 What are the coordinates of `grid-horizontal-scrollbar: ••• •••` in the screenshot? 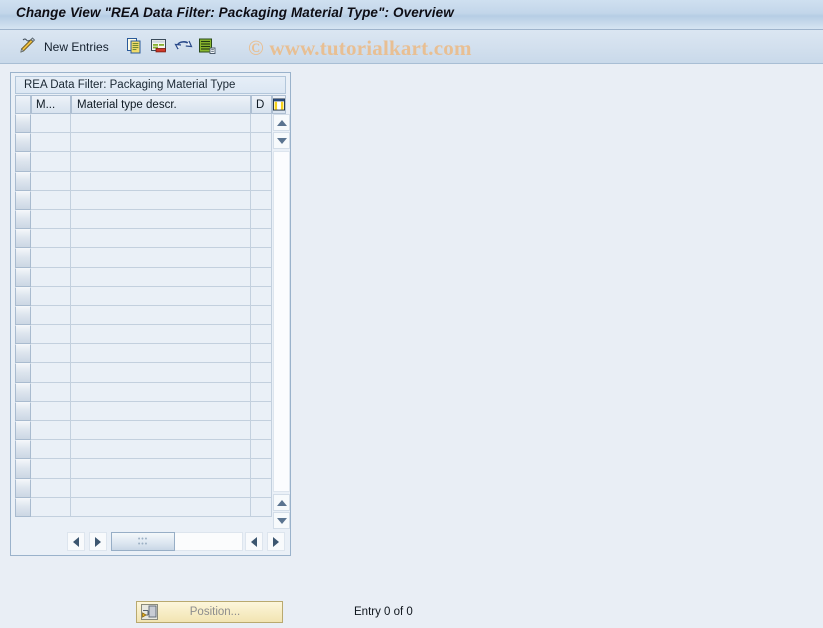 It's located at (150, 542).